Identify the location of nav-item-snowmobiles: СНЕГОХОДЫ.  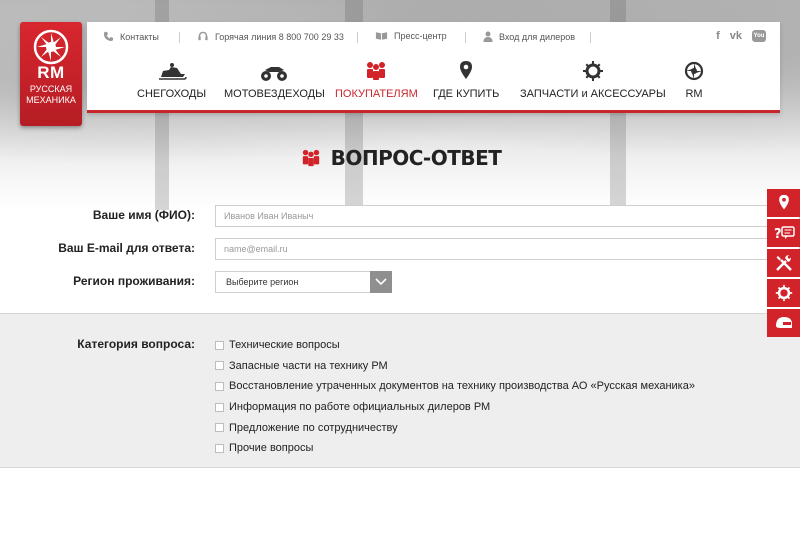
(171, 80).